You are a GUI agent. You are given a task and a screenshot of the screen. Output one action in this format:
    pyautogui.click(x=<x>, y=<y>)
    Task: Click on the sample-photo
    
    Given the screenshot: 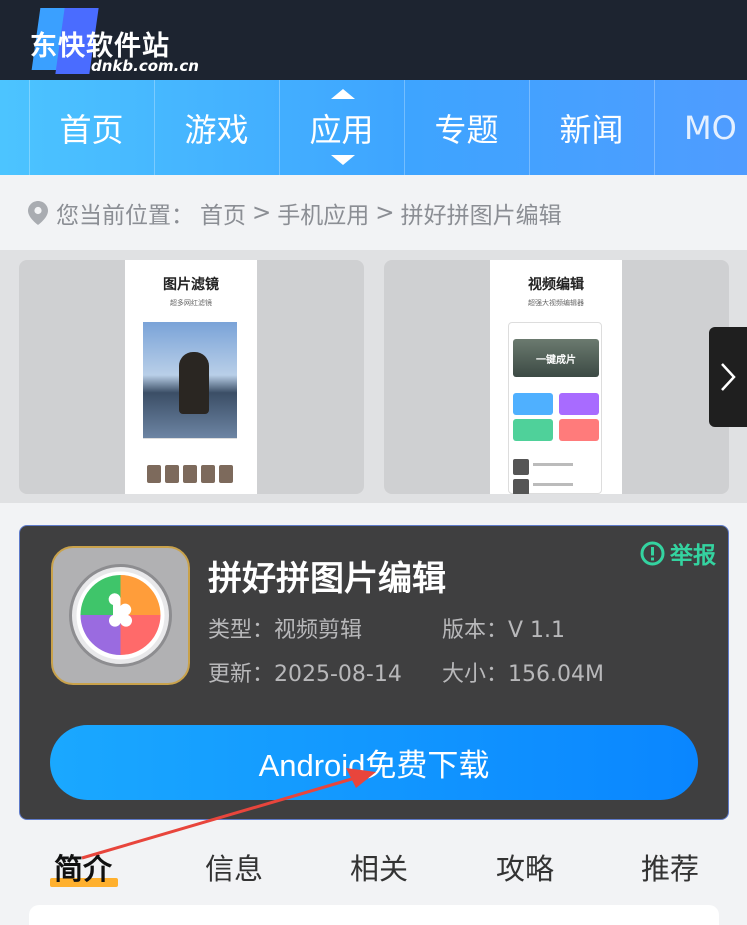 What is the action you would take?
    pyautogui.click(x=190, y=381)
    